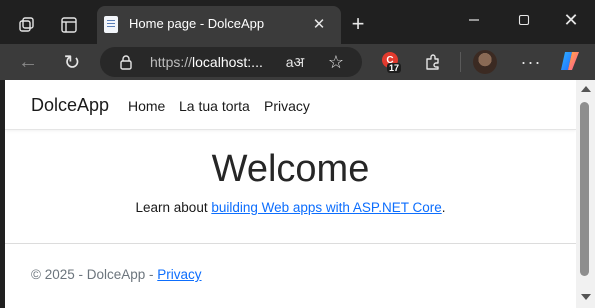 This screenshot has height=308, width=595. Describe the element at coordinates (146, 106) in the screenshot. I see `nav-home: Home` at that location.